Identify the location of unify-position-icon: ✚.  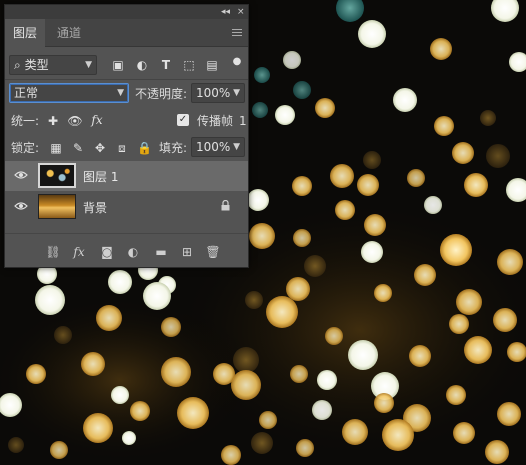
(53, 121).